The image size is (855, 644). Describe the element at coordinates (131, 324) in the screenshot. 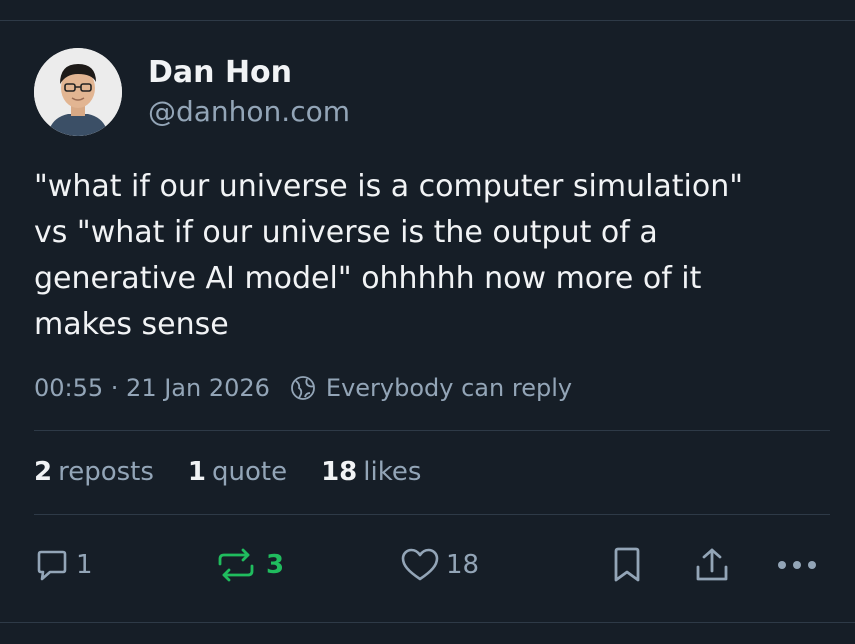

I see `post-text-line: makes sense` at that location.